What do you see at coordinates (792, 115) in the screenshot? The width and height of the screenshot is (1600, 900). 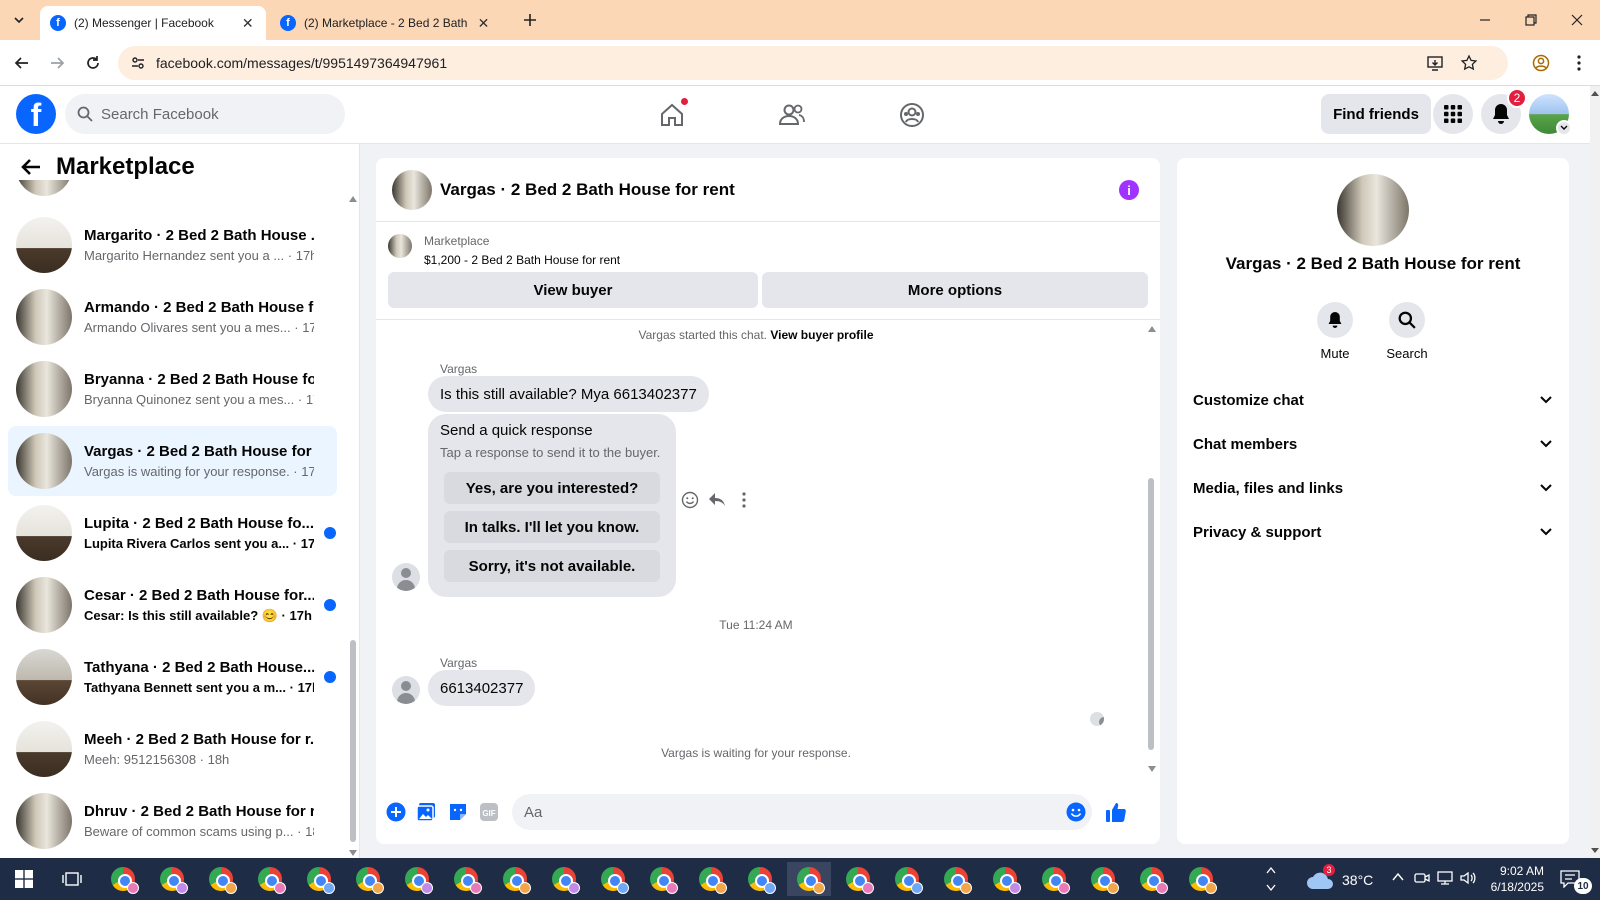 I see `friends-nav` at bounding box center [792, 115].